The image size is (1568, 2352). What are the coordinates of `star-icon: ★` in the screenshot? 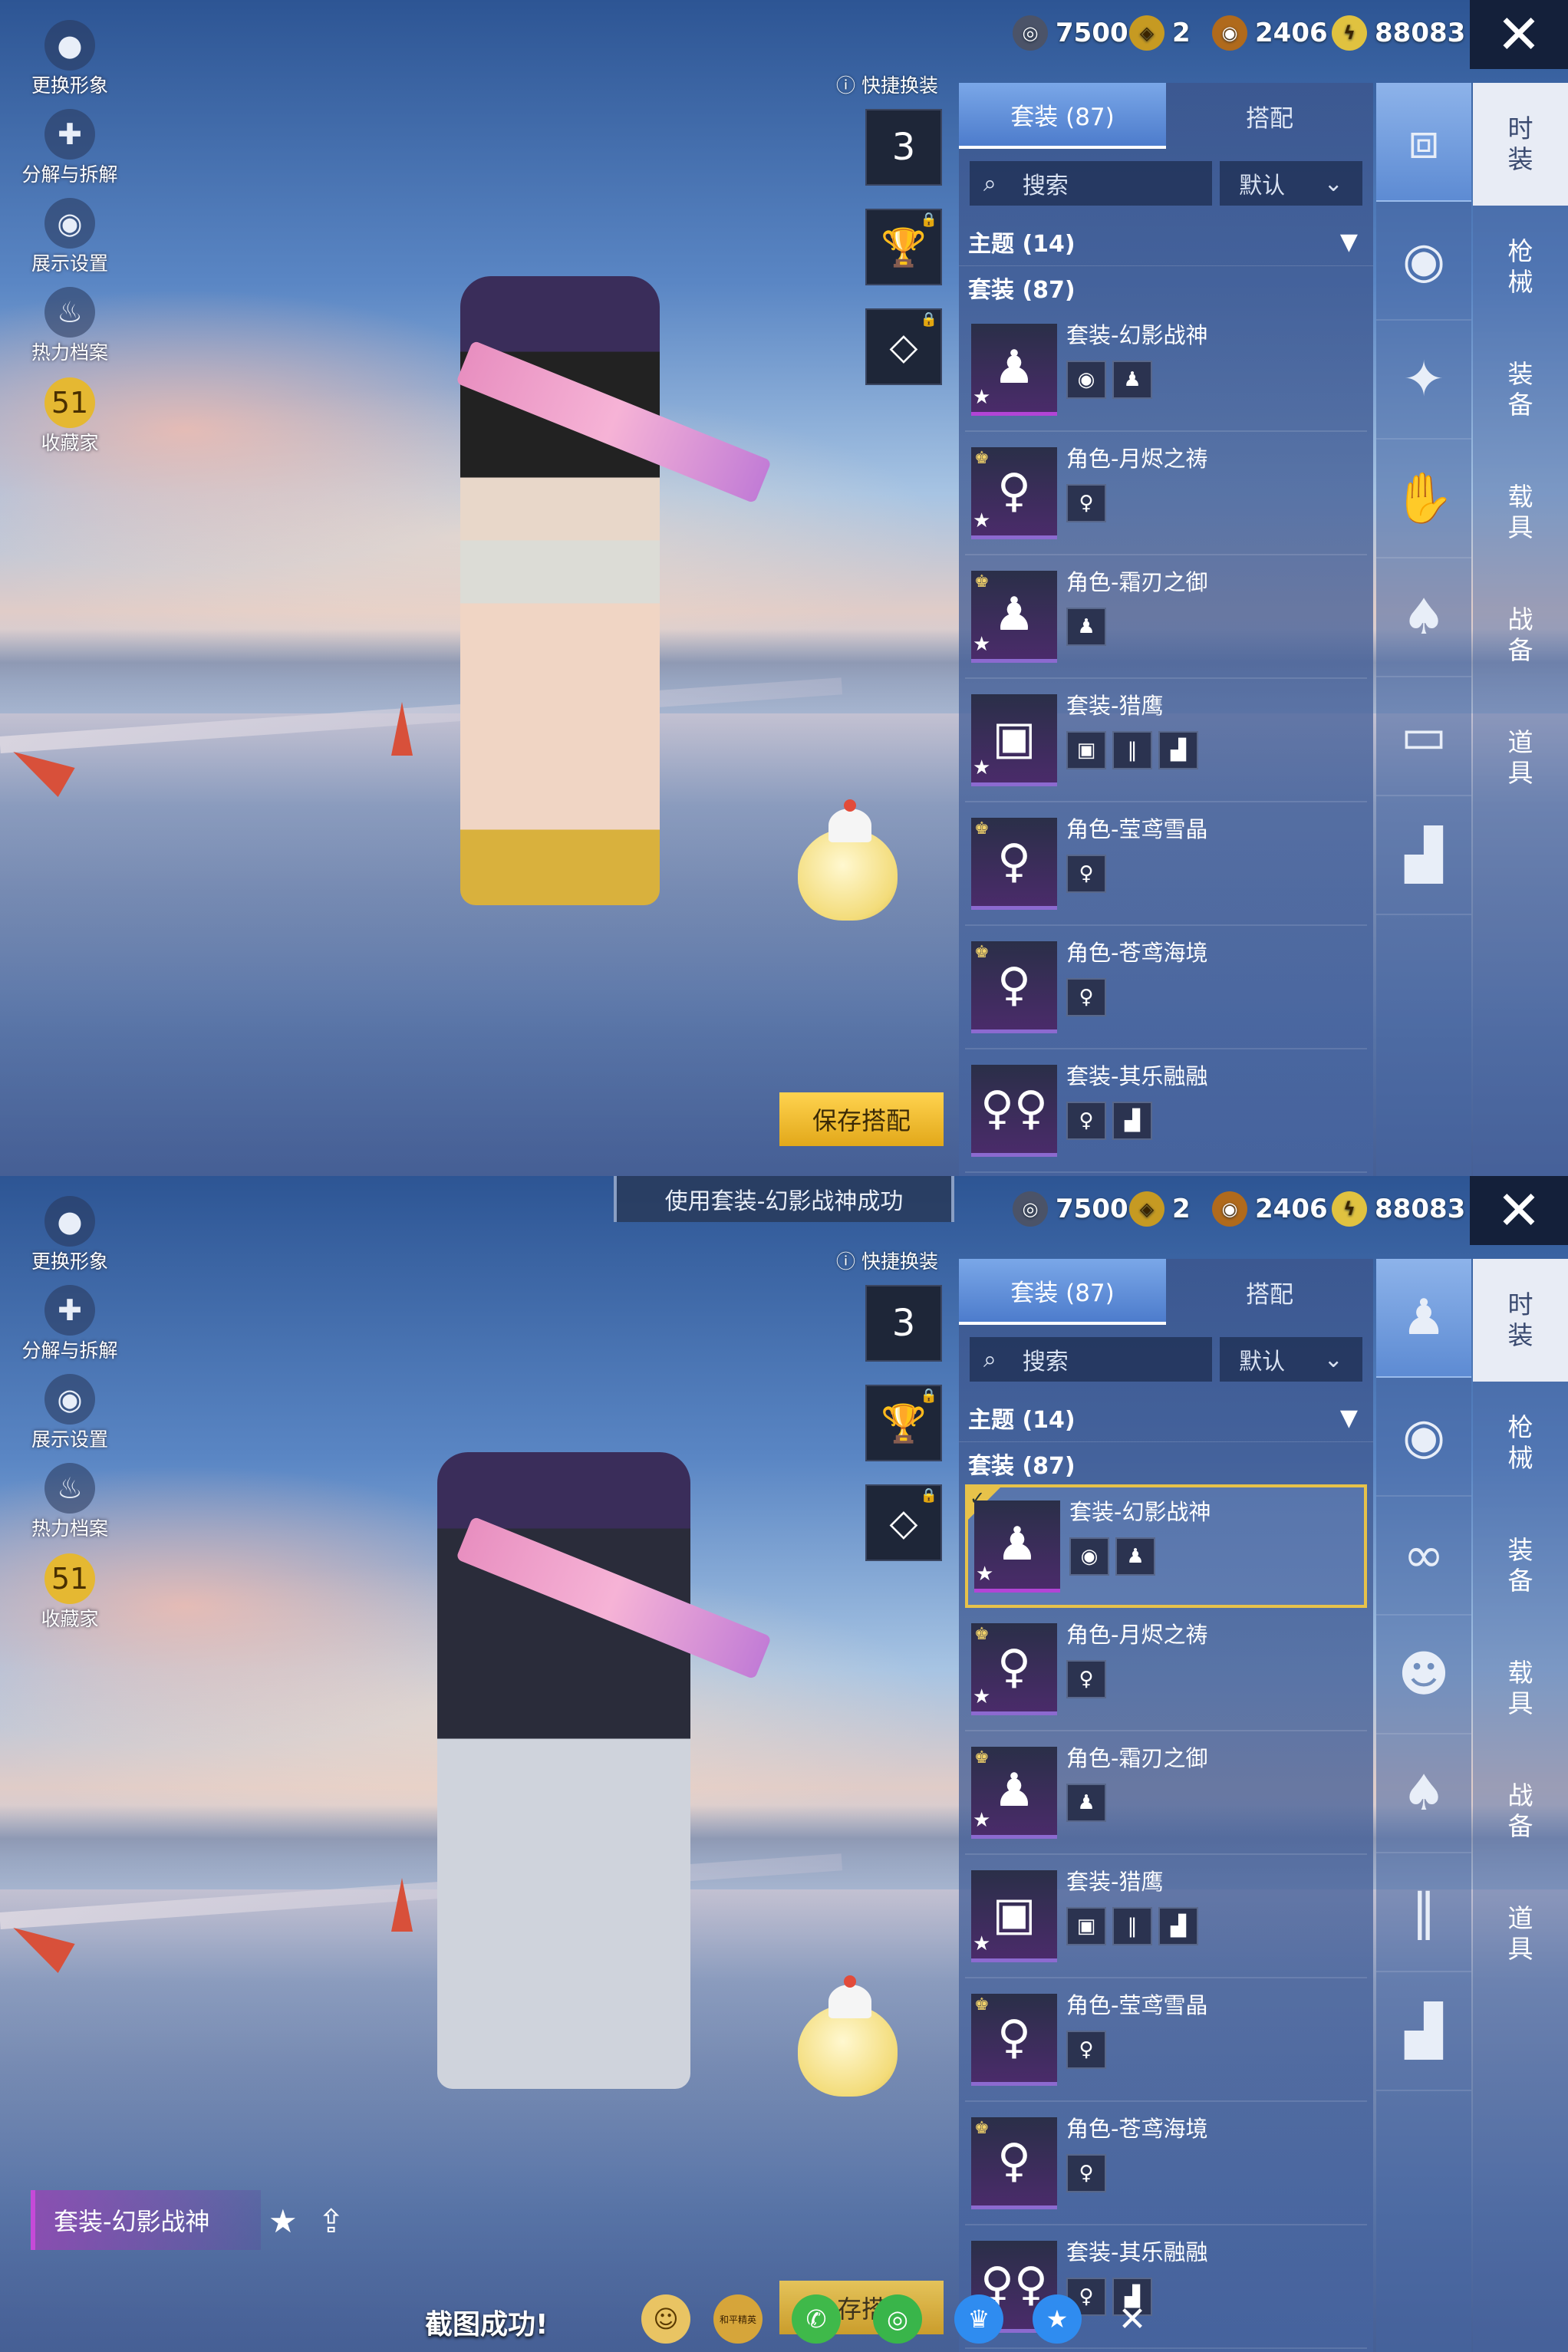 It's located at (283, 2221).